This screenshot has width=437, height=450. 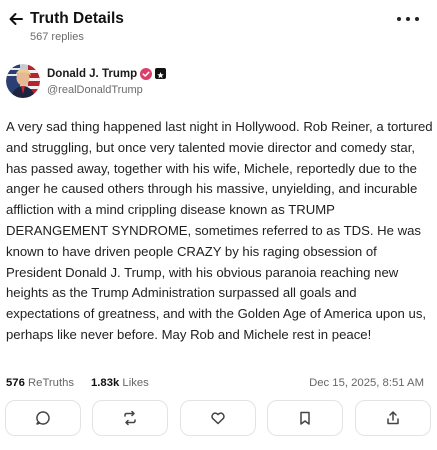 I want to click on author-name: Donald J. Trump, so click(x=92, y=74).